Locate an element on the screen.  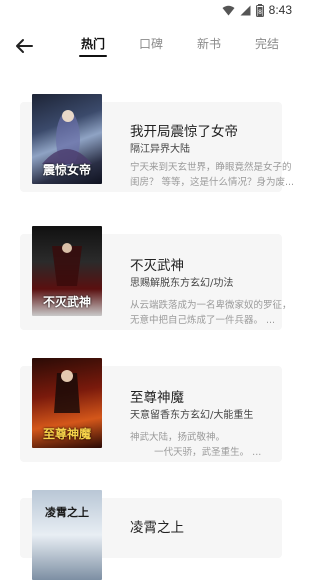
tab-new-books: 新书 is located at coordinates (209, 48).